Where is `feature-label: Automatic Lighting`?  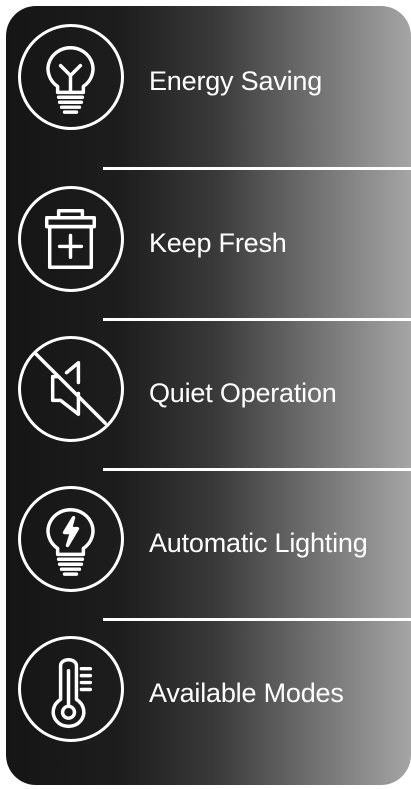
feature-label: Automatic Lighting is located at coordinates (258, 543).